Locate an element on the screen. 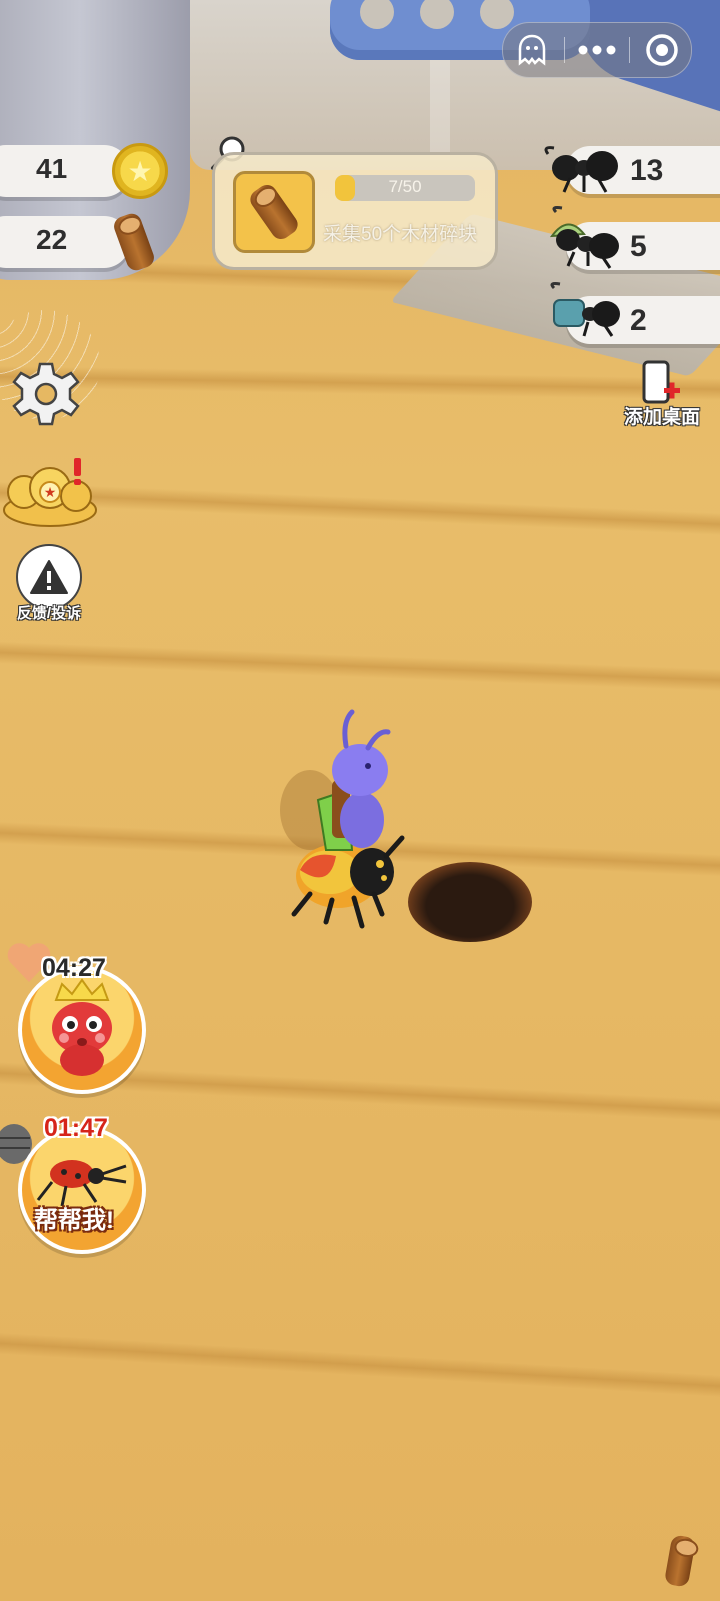 The height and width of the screenshot is (1601, 720). wood-counter: 22 is located at coordinates (65, 242).